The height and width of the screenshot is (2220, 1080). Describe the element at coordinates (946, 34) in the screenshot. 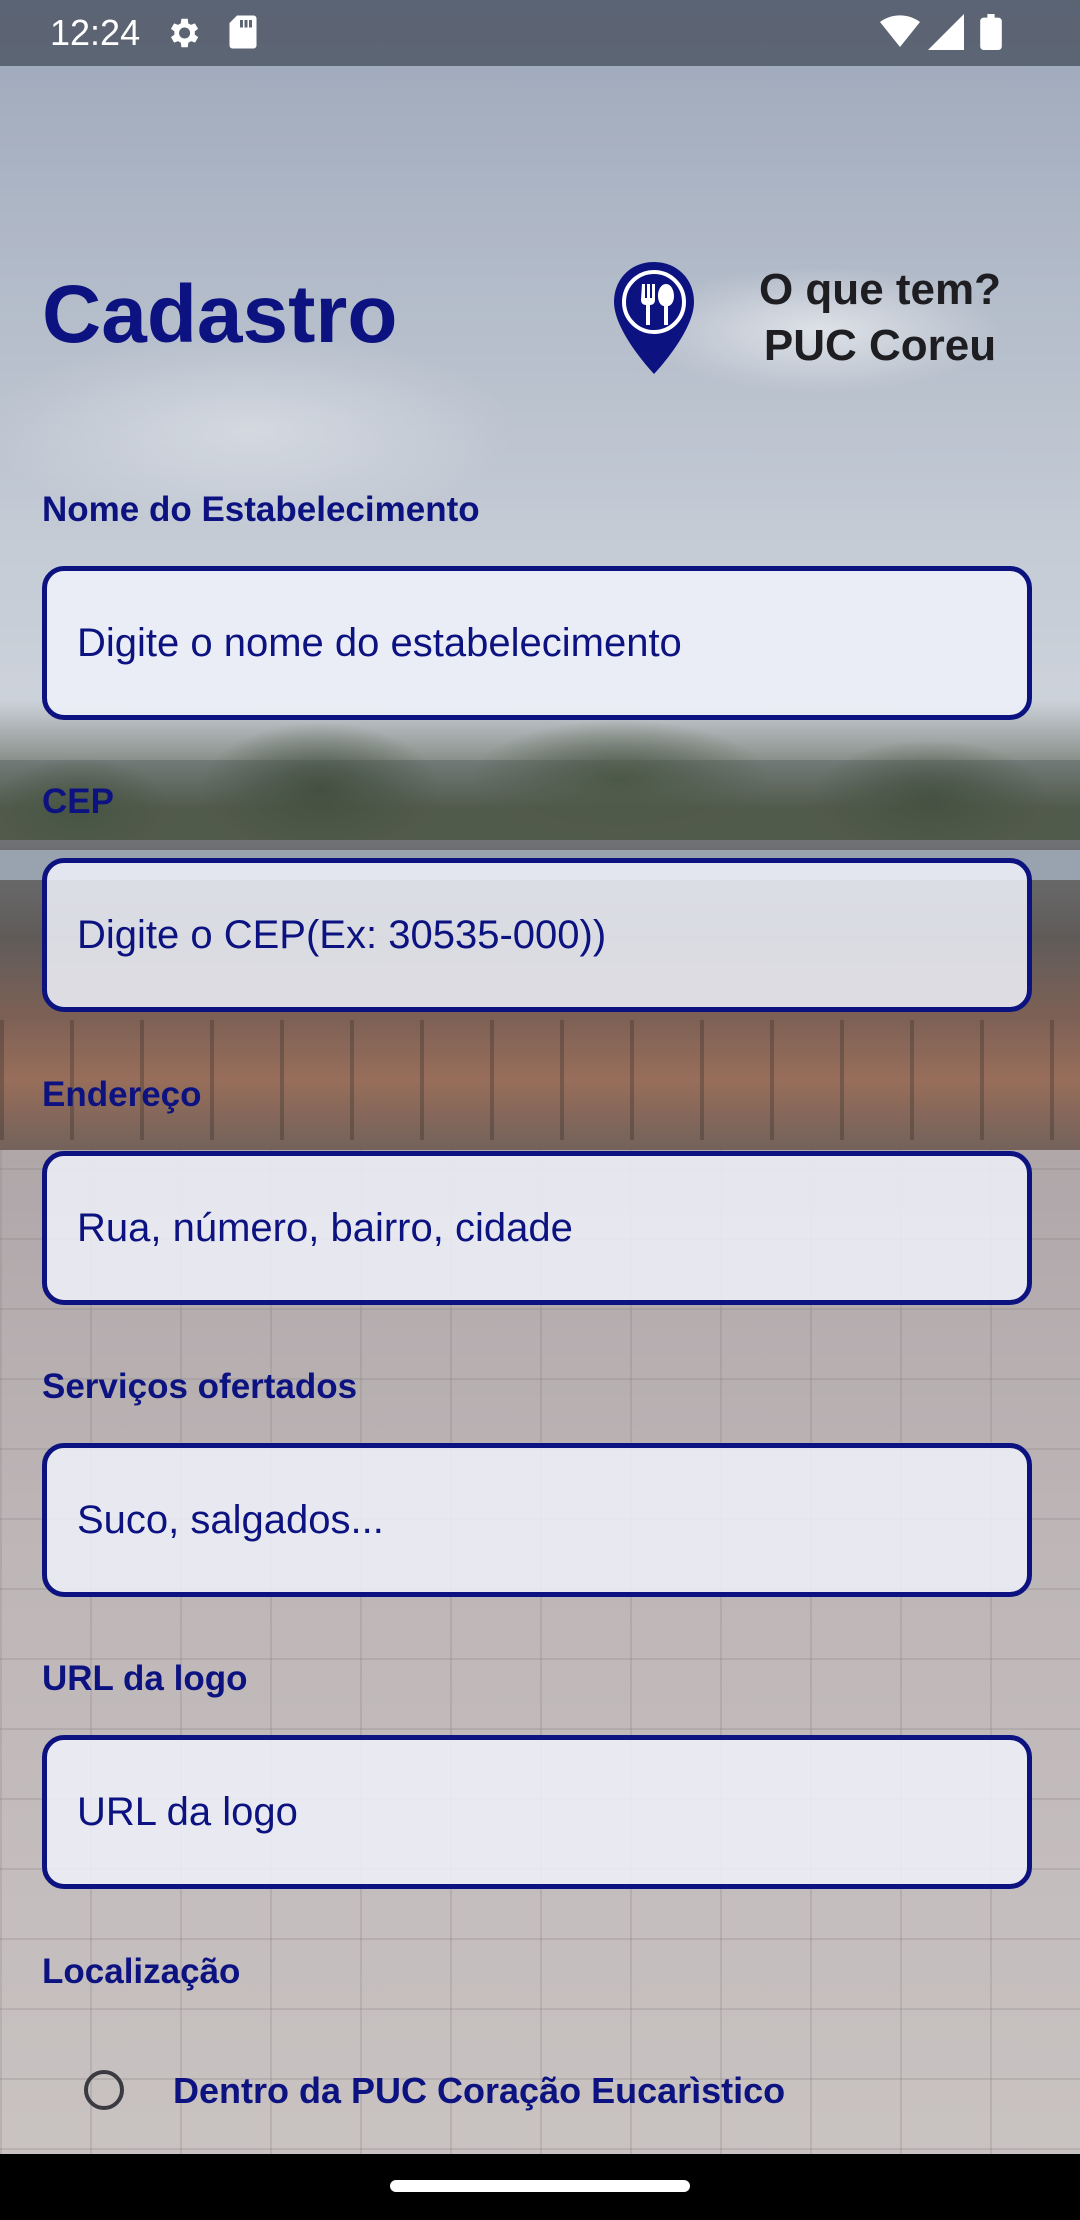

I see `signal-icon` at that location.